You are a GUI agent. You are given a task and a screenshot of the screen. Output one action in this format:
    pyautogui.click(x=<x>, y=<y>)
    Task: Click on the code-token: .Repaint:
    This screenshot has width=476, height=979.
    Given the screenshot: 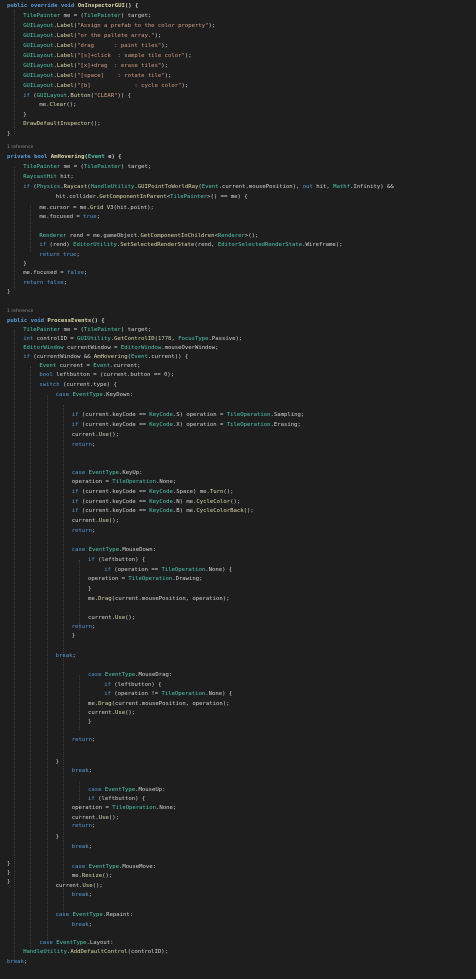 What is the action you would take?
    pyautogui.click(x=118, y=915)
    